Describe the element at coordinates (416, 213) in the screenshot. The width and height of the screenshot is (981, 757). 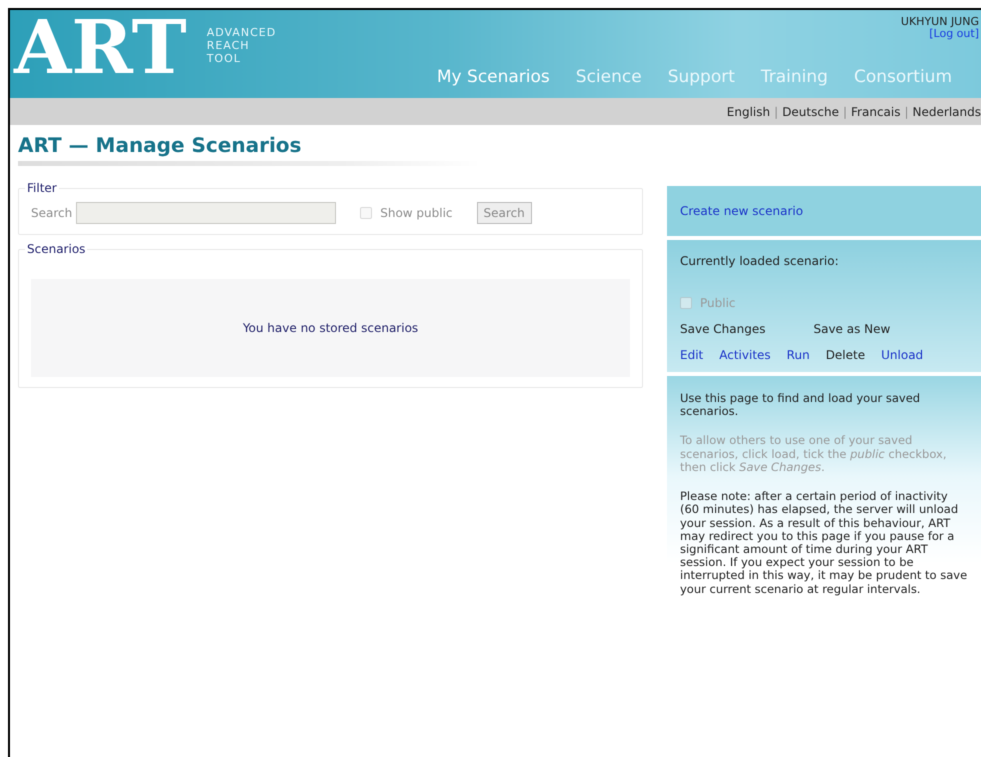
I see `show-public-label: Show public` at that location.